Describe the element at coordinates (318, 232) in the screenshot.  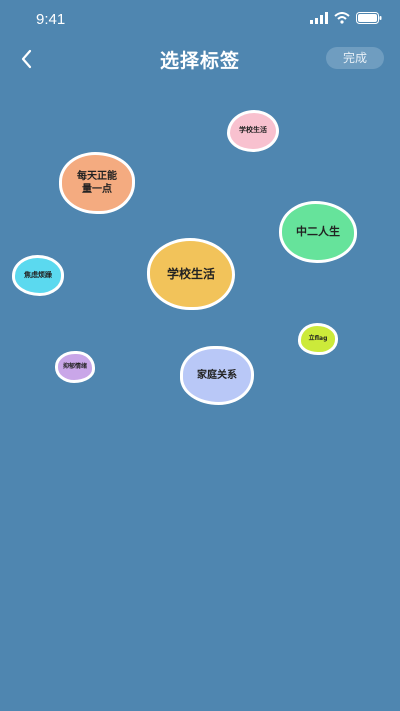
I see `tag-bubble: 中二人生` at that location.